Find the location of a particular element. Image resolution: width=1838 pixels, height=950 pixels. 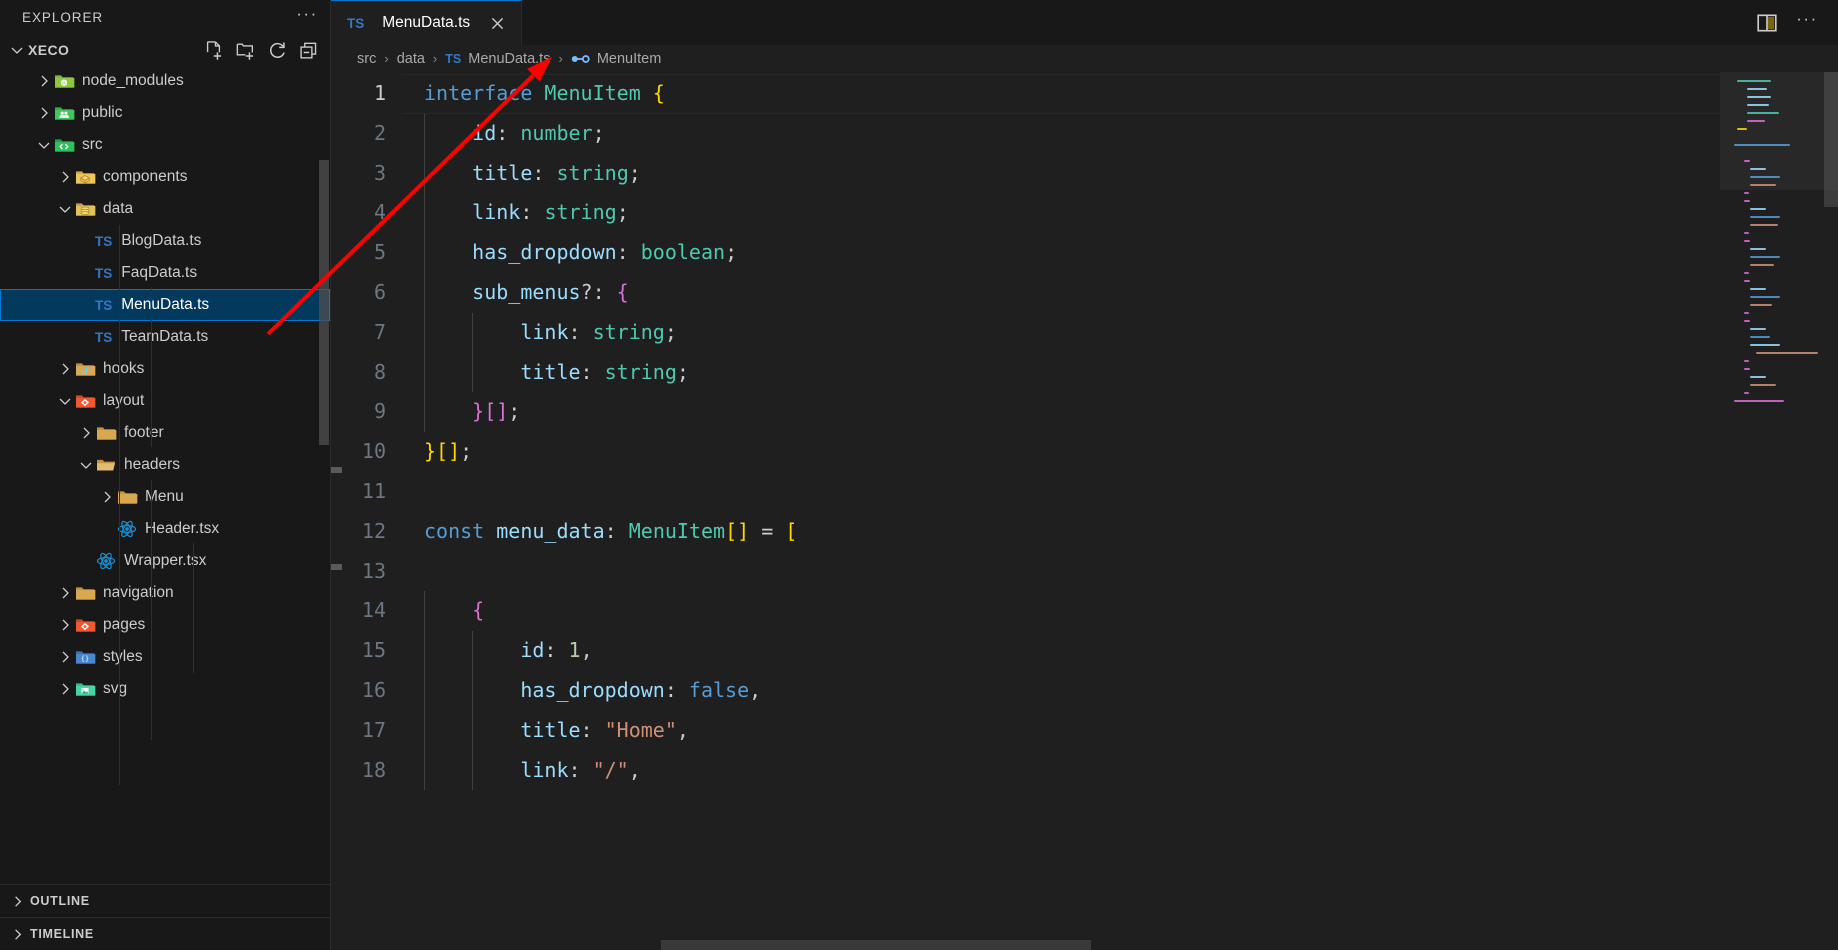

tree-item-label: navigation is located at coordinates (138, 592).